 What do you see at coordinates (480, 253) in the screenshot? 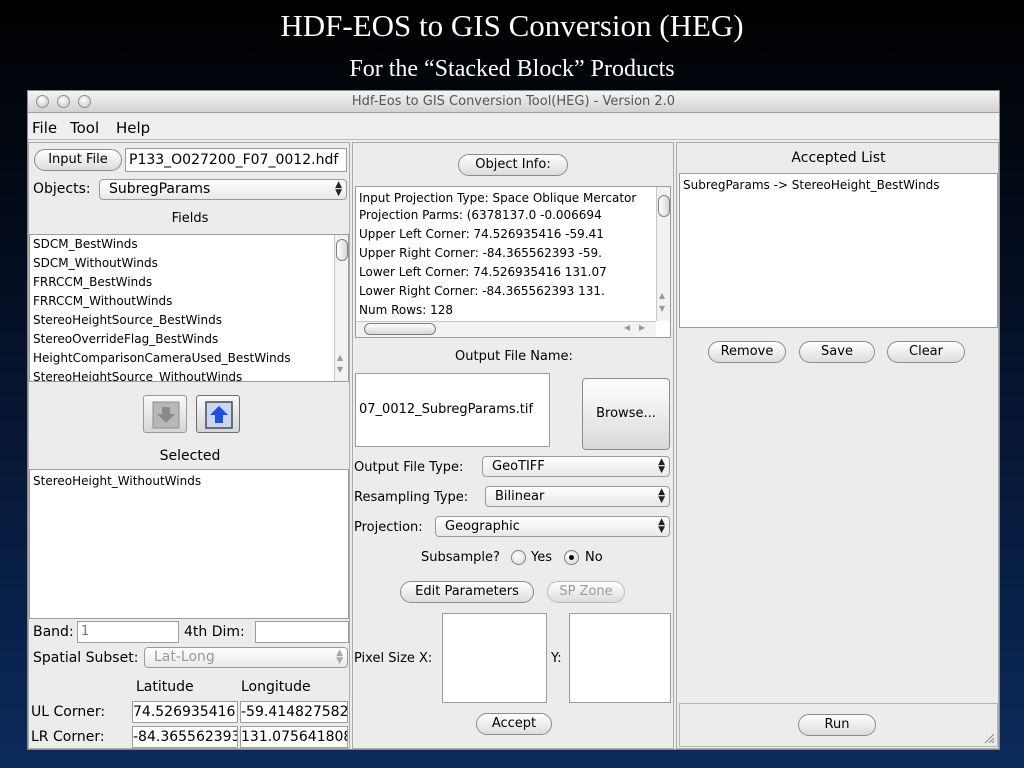
I see `info-line: Upper Right Corner: -84.365562393 -59.` at bounding box center [480, 253].